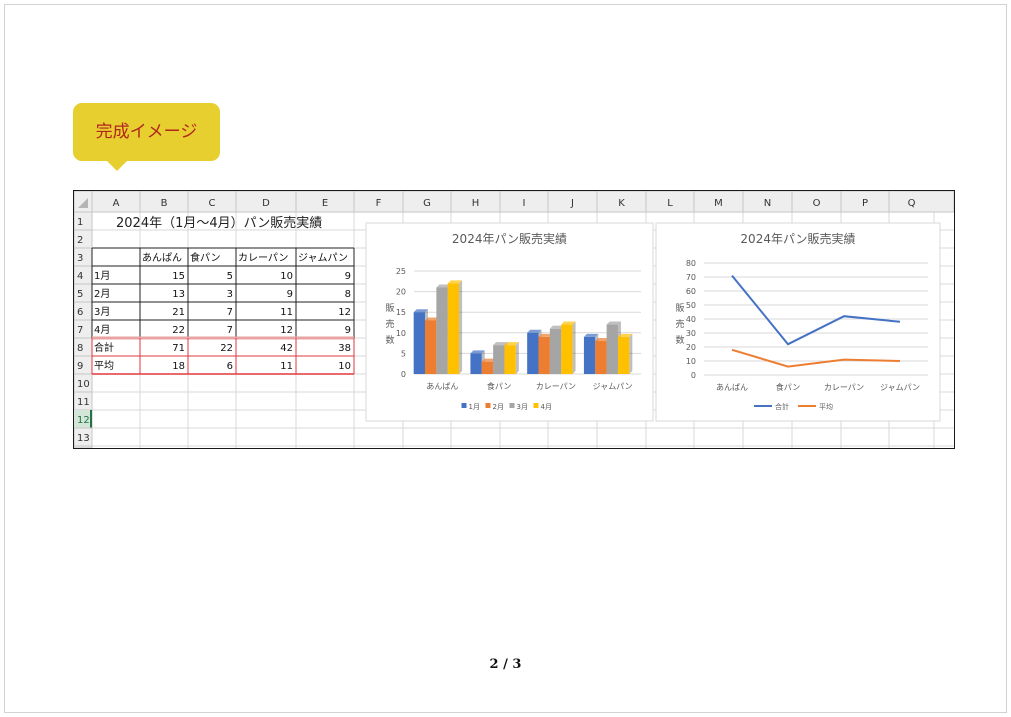 This screenshot has height=717, width=1011. I want to click on table-header-cell: カレーパン, so click(263, 258).